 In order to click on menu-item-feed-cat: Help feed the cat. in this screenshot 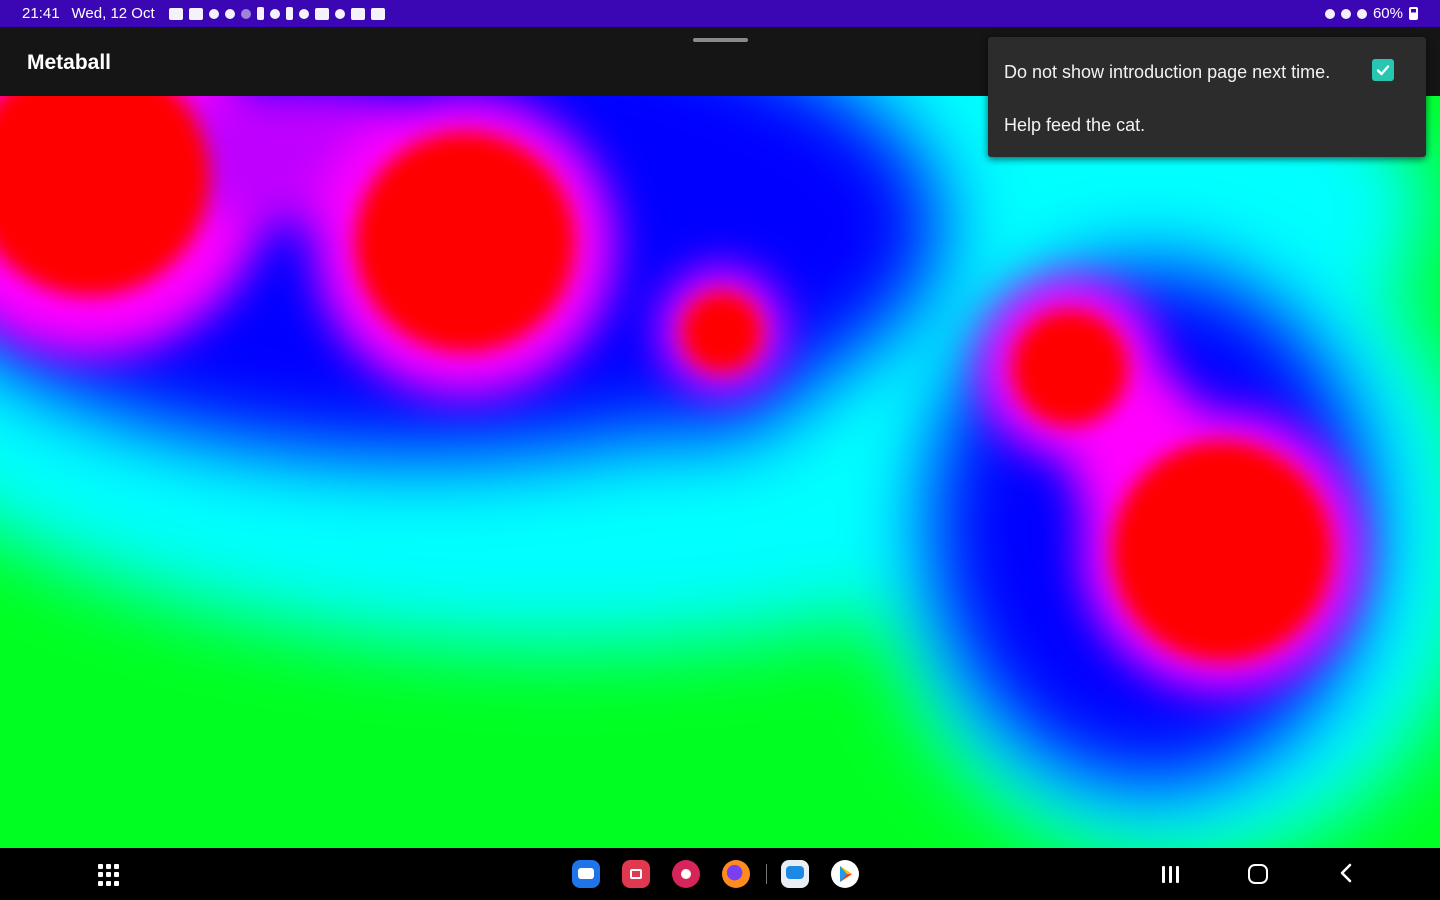, I will do `click(1074, 125)`.